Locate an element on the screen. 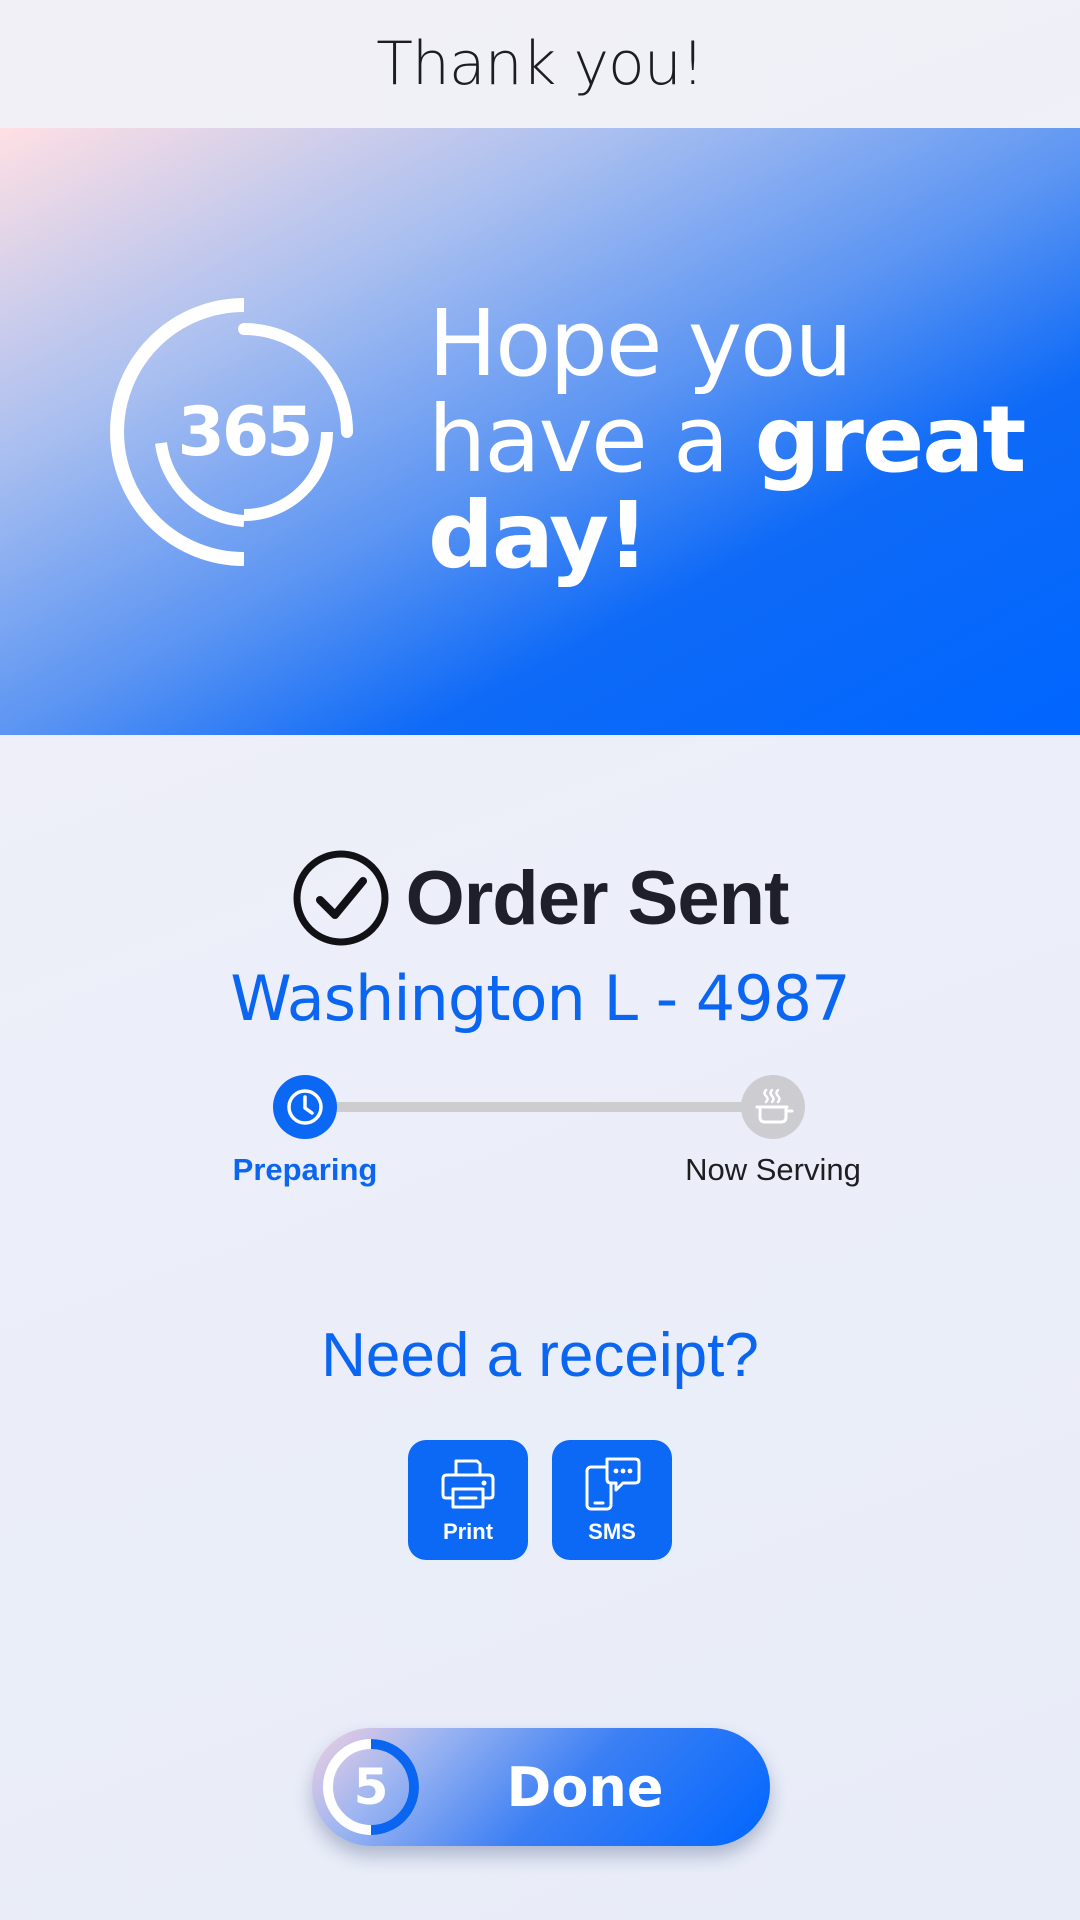 The width and height of the screenshot is (1080, 1920). order-status-title: Order Sent is located at coordinates (597, 898).